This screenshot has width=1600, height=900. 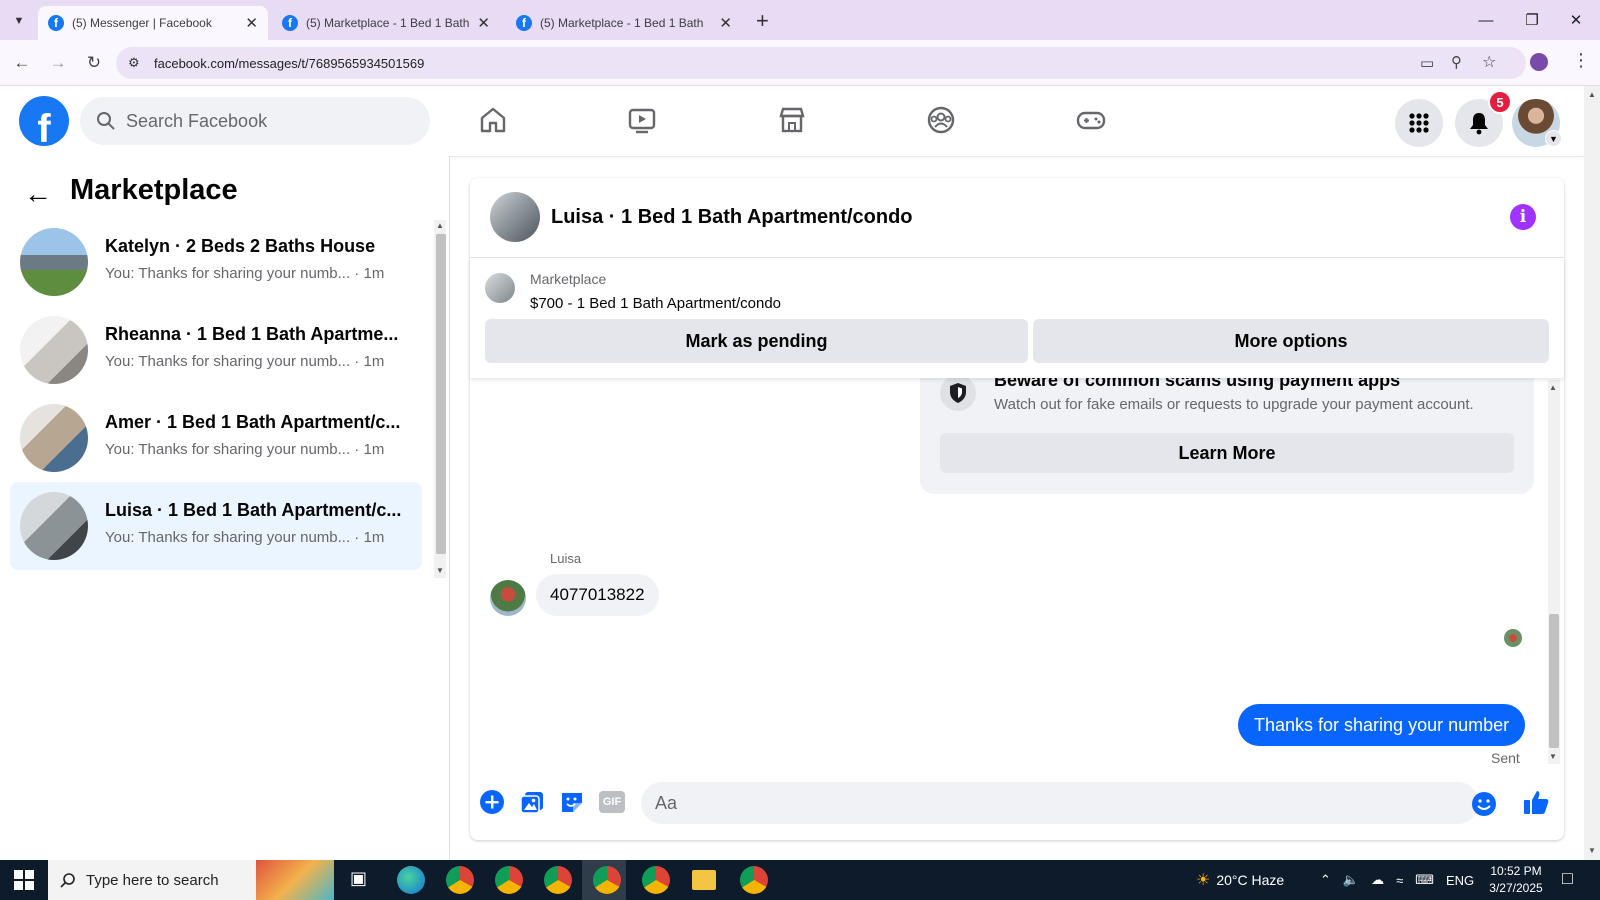 What do you see at coordinates (493, 120) in the screenshot?
I see `home-icon` at bounding box center [493, 120].